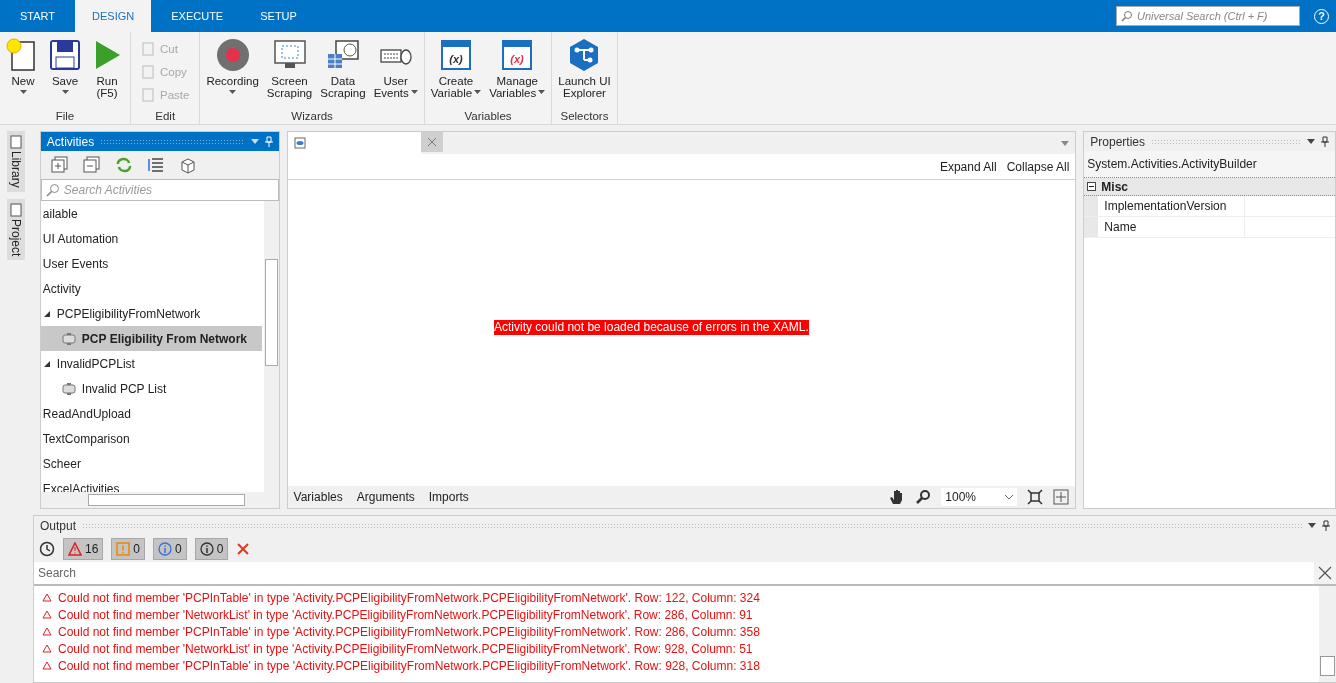 The height and width of the screenshot is (683, 1336). What do you see at coordinates (151, 338) in the screenshot?
I see `tree-item: PCP Eligibility From Network` at bounding box center [151, 338].